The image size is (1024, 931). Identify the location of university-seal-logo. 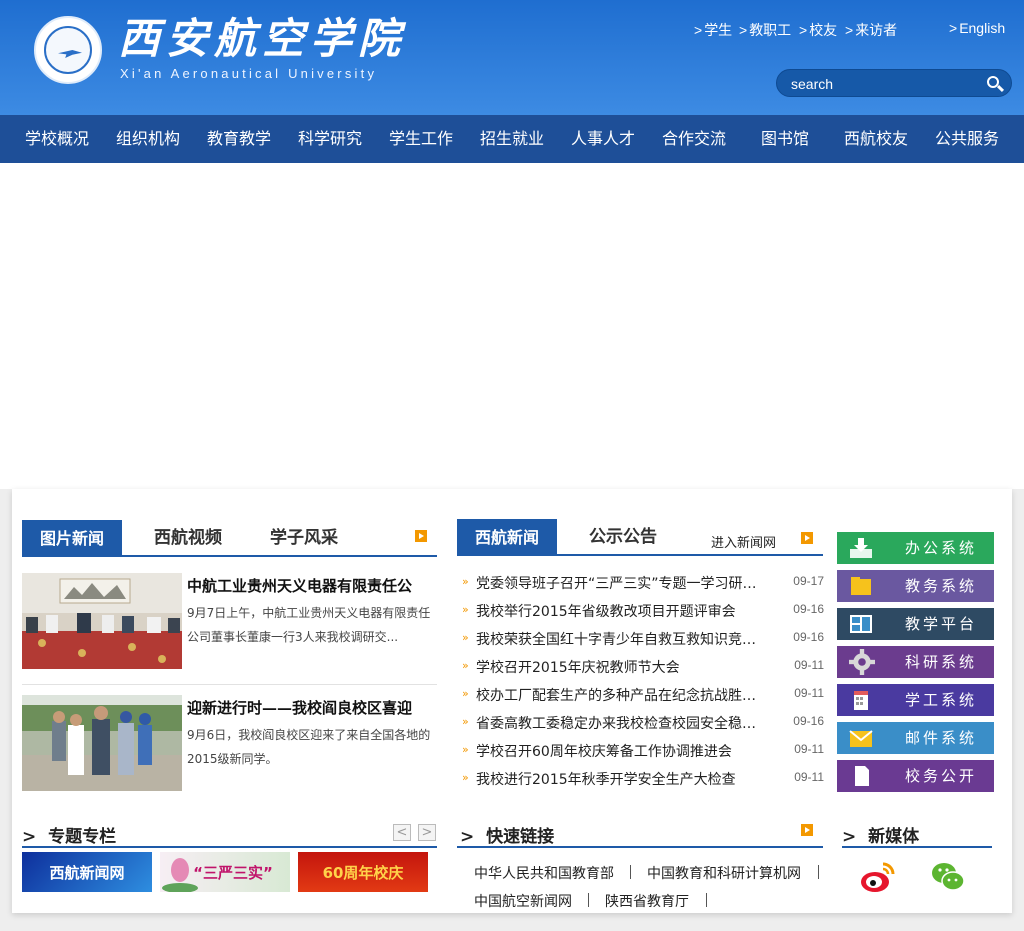
(68, 50).